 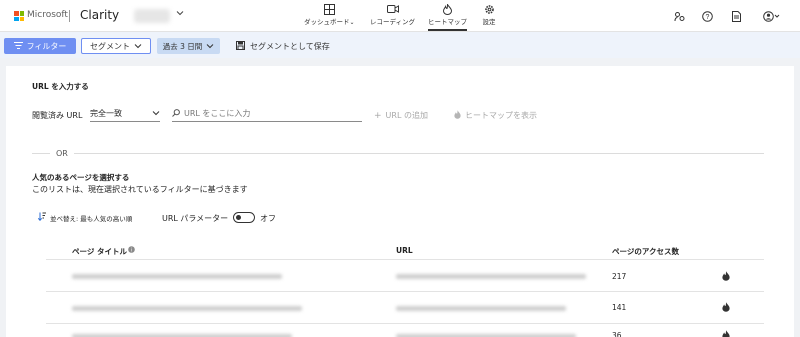 What do you see at coordinates (57, 115) in the screenshot?
I see `viewed-url-label: 閲覧済み URL` at bounding box center [57, 115].